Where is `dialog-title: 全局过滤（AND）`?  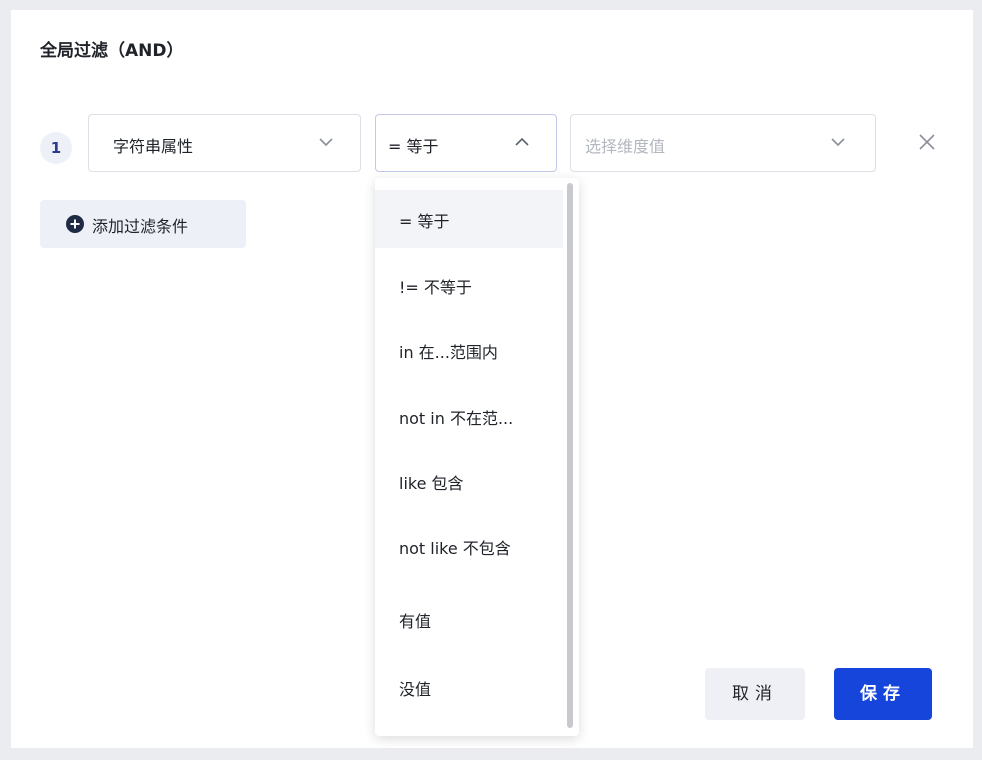 dialog-title: 全局过滤（AND） is located at coordinates (112, 51).